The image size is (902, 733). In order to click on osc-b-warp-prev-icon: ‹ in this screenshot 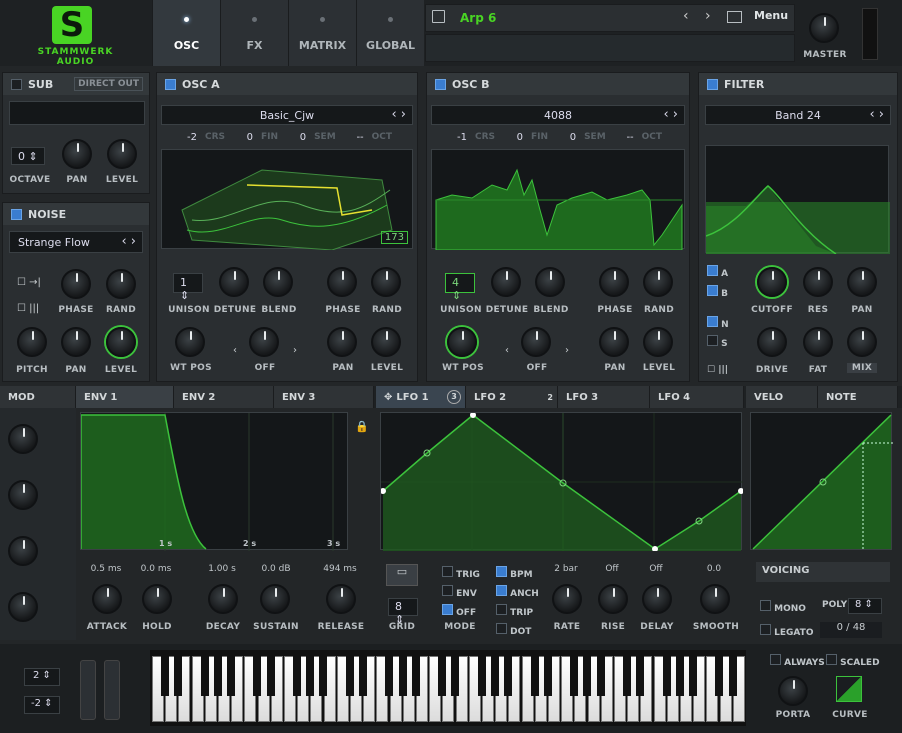, I will do `click(507, 350)`.